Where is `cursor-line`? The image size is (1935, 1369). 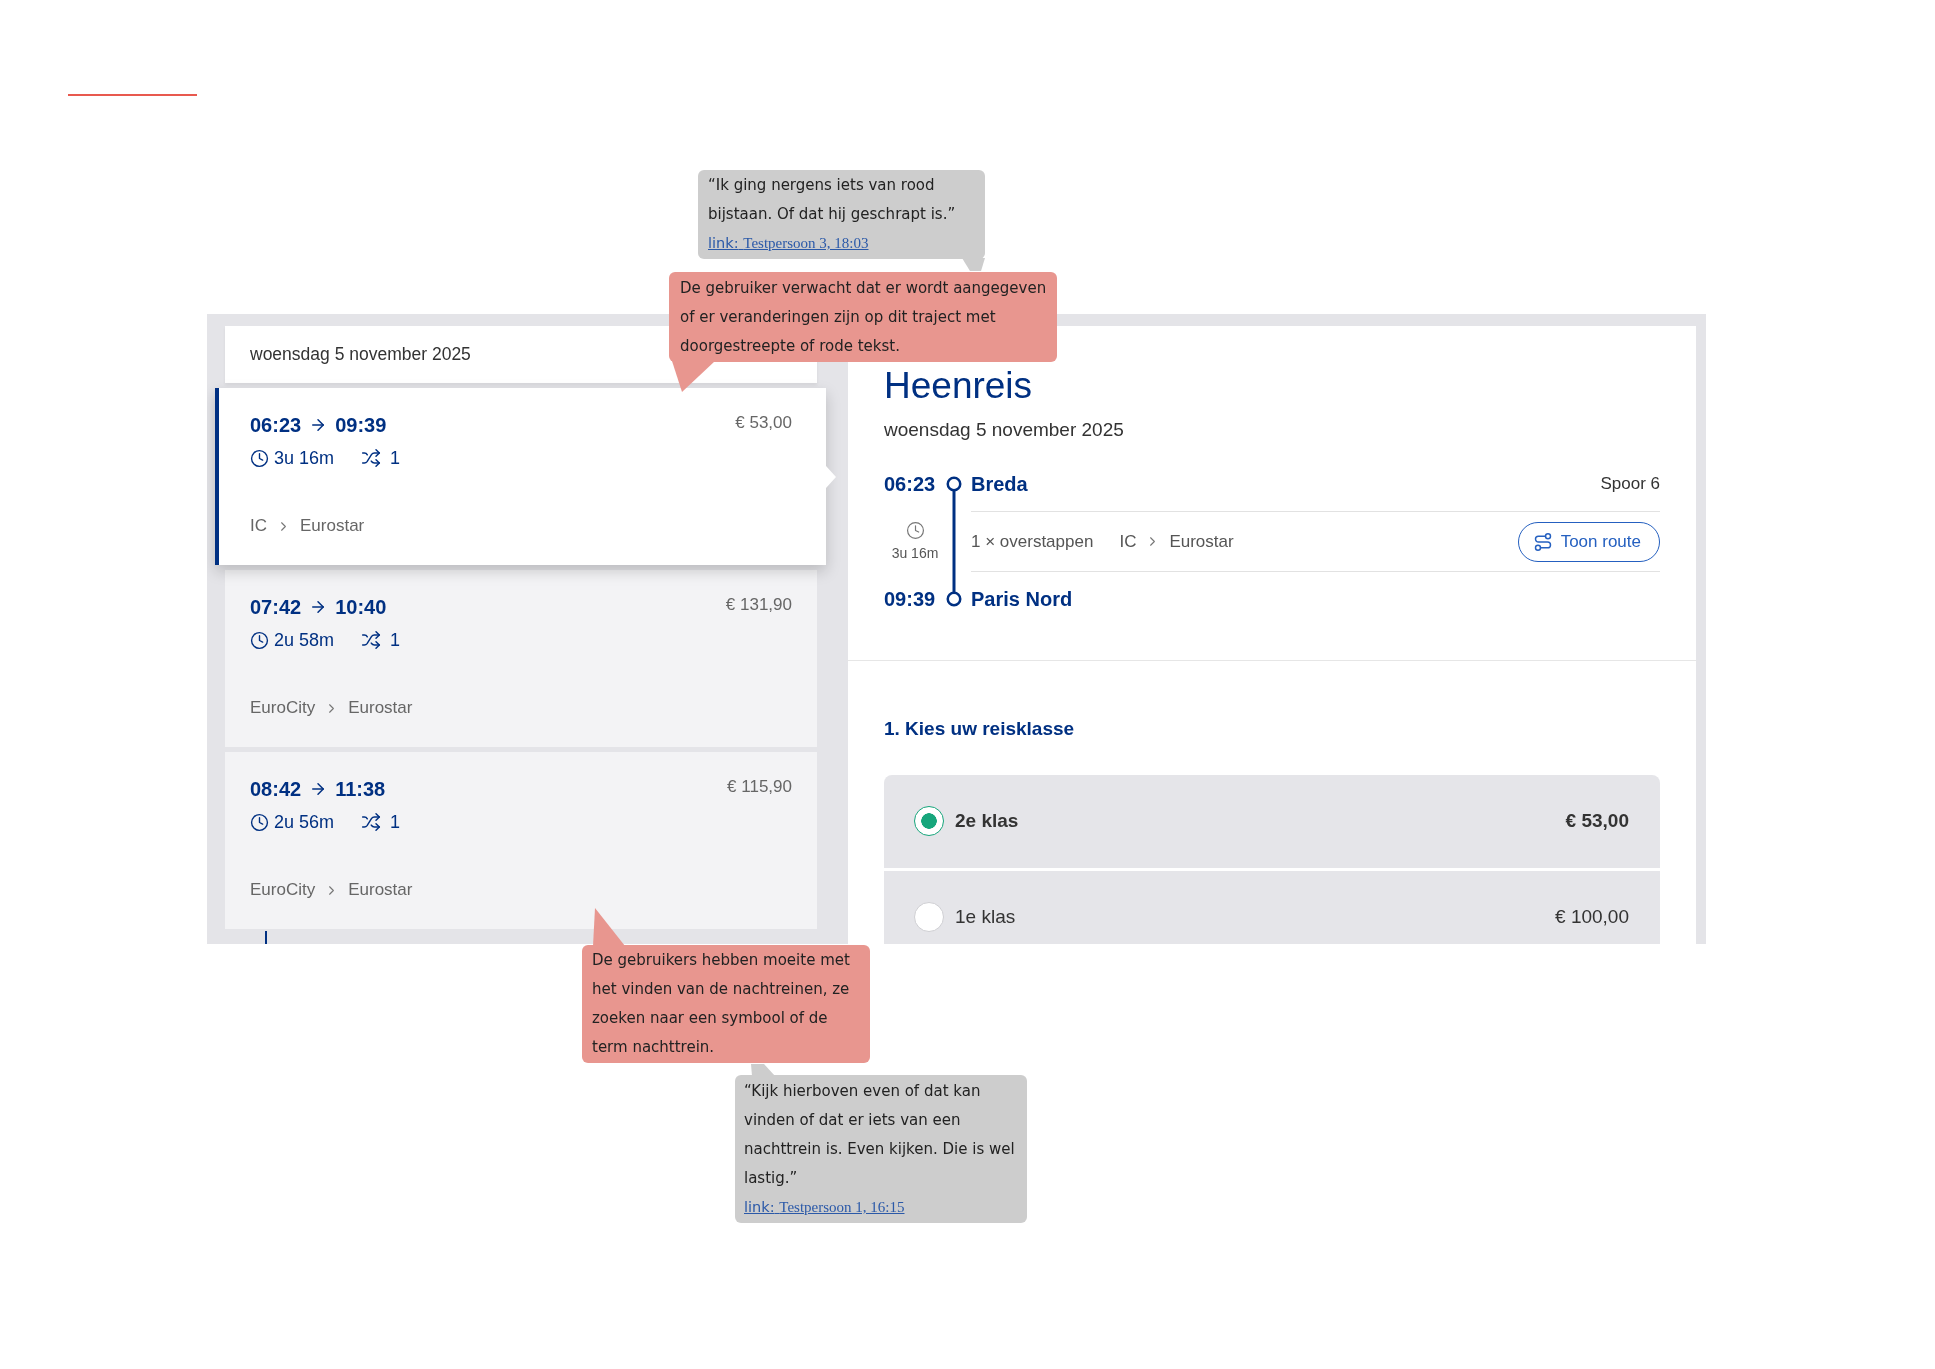 cursor-line is located at coordinates (266, 937).